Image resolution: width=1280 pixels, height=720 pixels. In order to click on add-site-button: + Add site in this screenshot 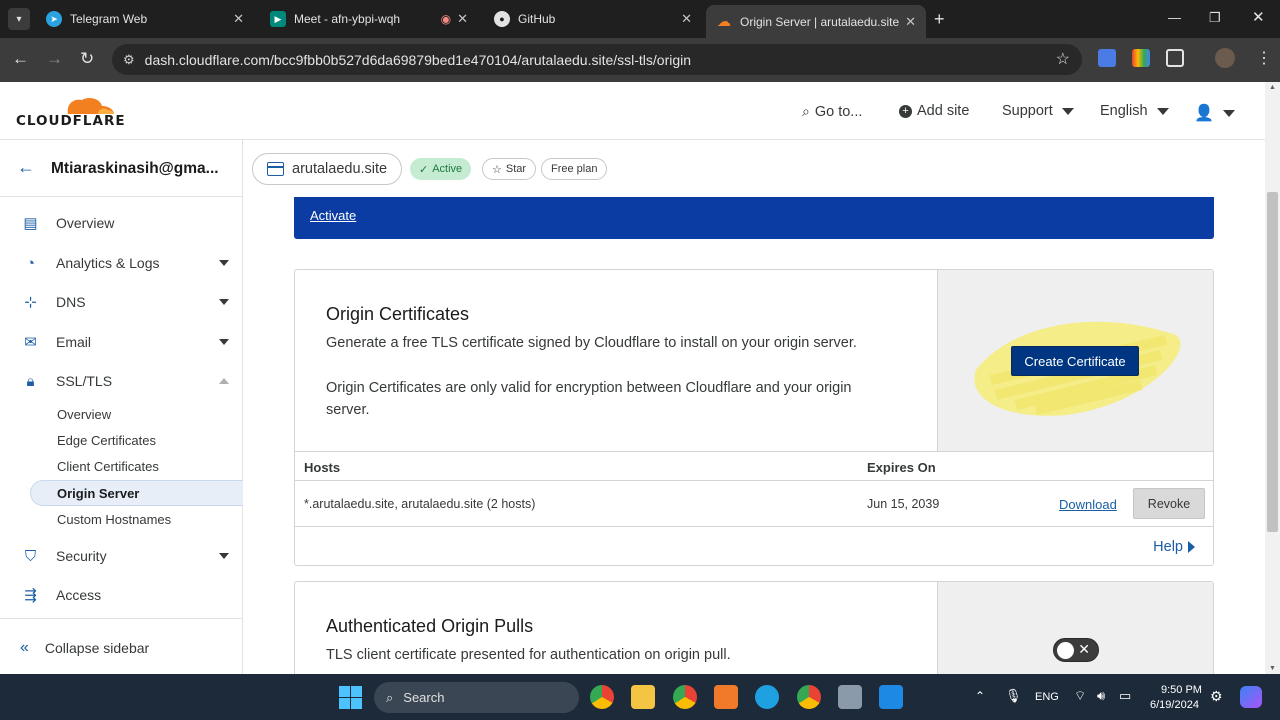, I will do `click(934, 111)`.